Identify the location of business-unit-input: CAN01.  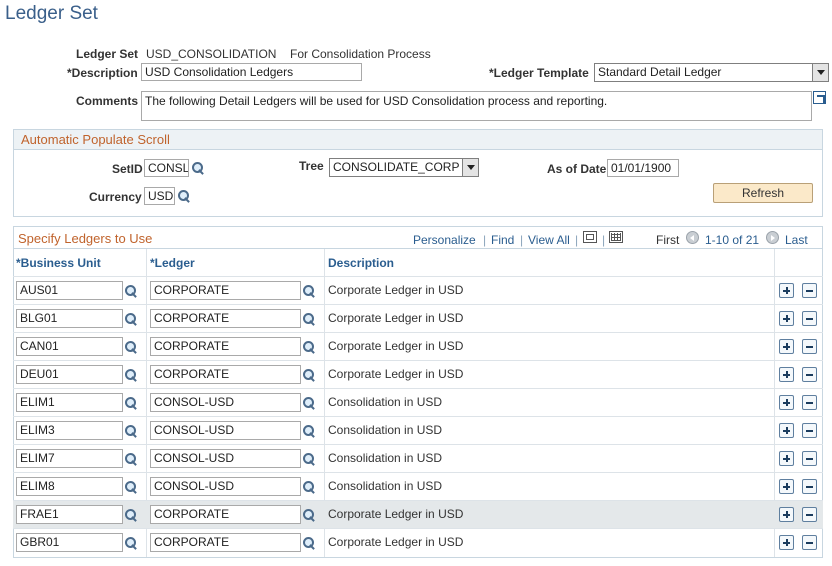
(69, 346).